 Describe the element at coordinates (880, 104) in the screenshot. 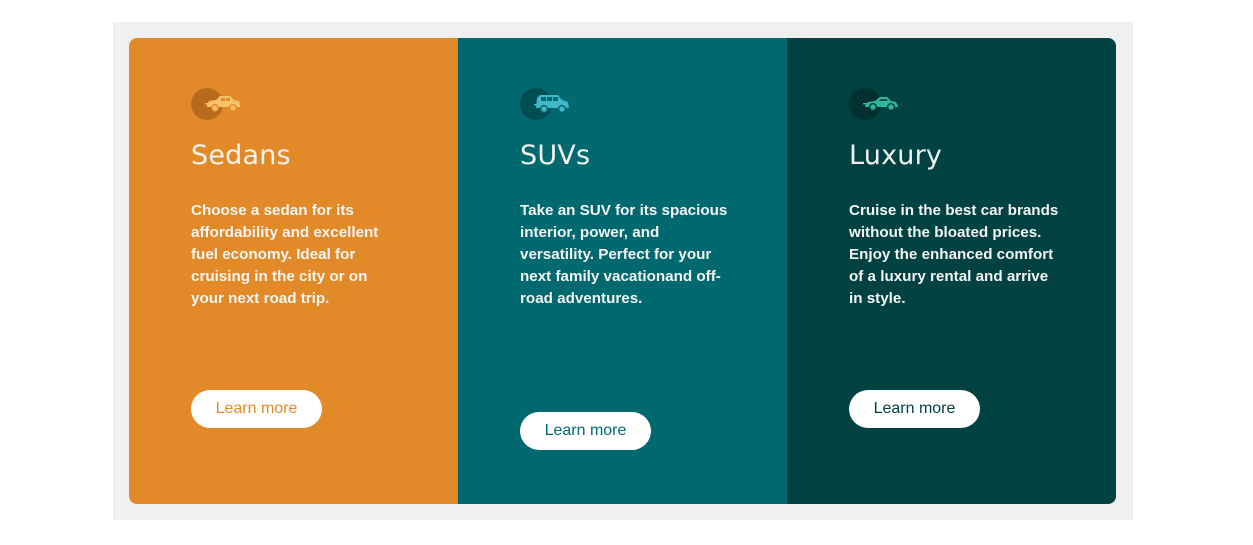

I see `luxury-car-svg` at that location.